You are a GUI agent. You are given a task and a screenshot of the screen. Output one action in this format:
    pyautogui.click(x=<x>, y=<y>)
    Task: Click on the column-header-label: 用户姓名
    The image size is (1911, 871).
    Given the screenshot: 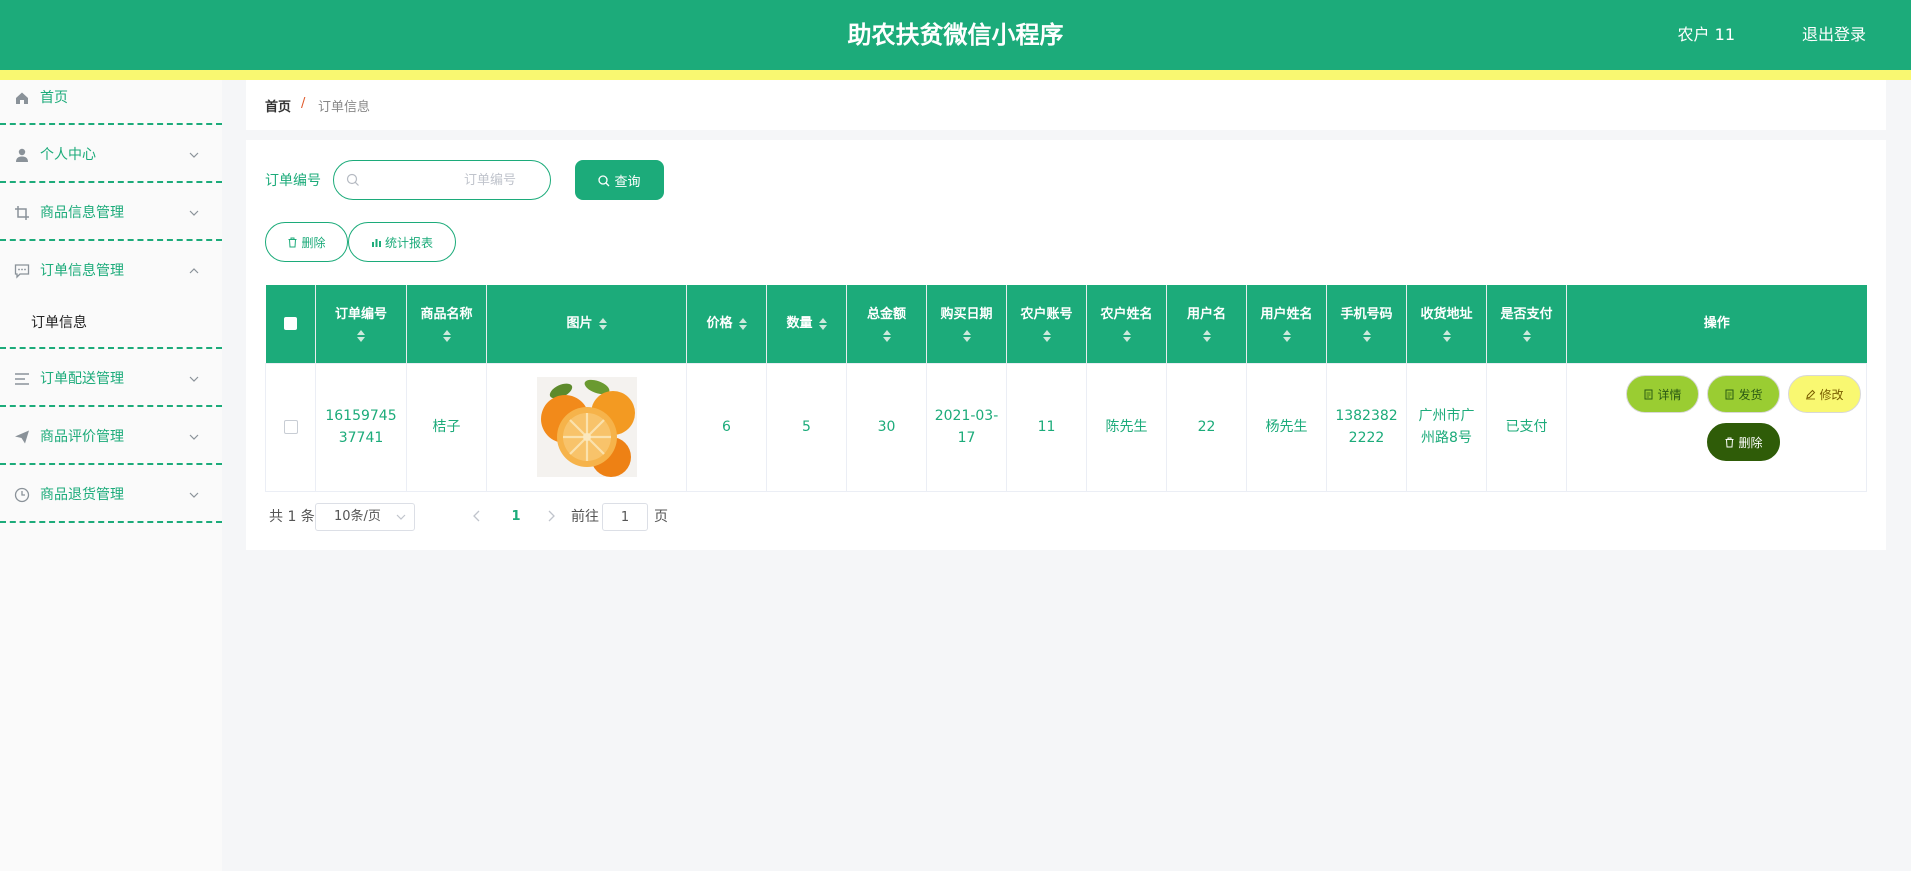 What is the action you would take?
    pyautogui.click(x=1286, y=315)
    